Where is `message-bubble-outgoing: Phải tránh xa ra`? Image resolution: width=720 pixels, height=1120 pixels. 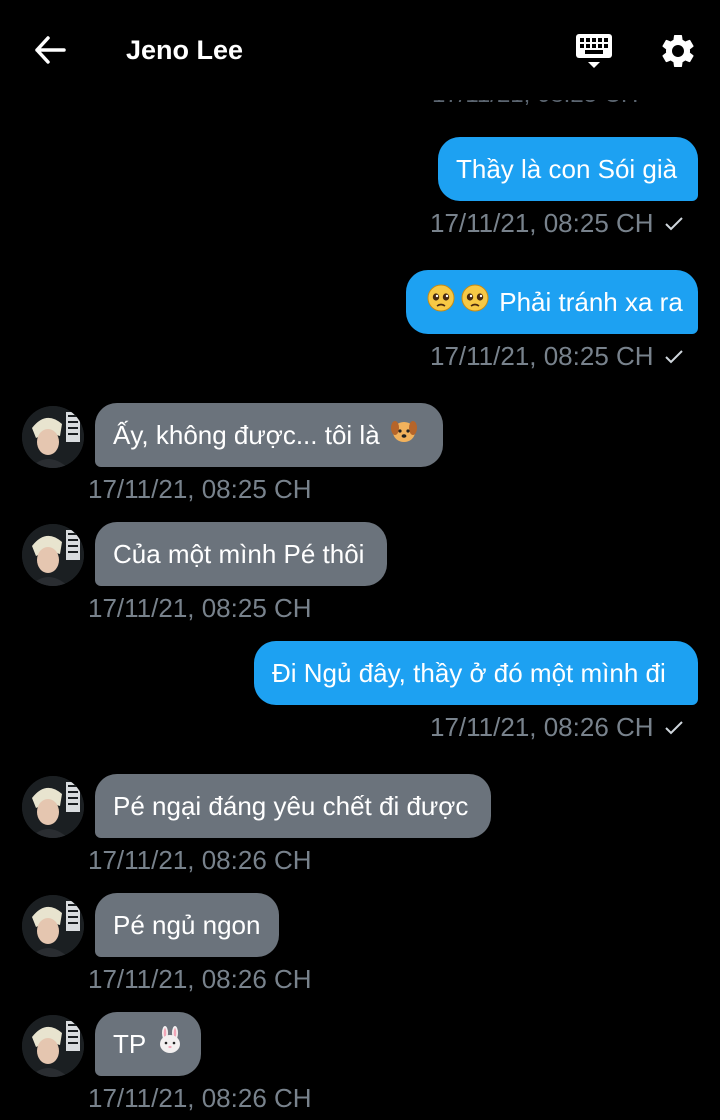 message-bubble-outgoing: Phải tránh xa ra is located at coordinates (552, 302).